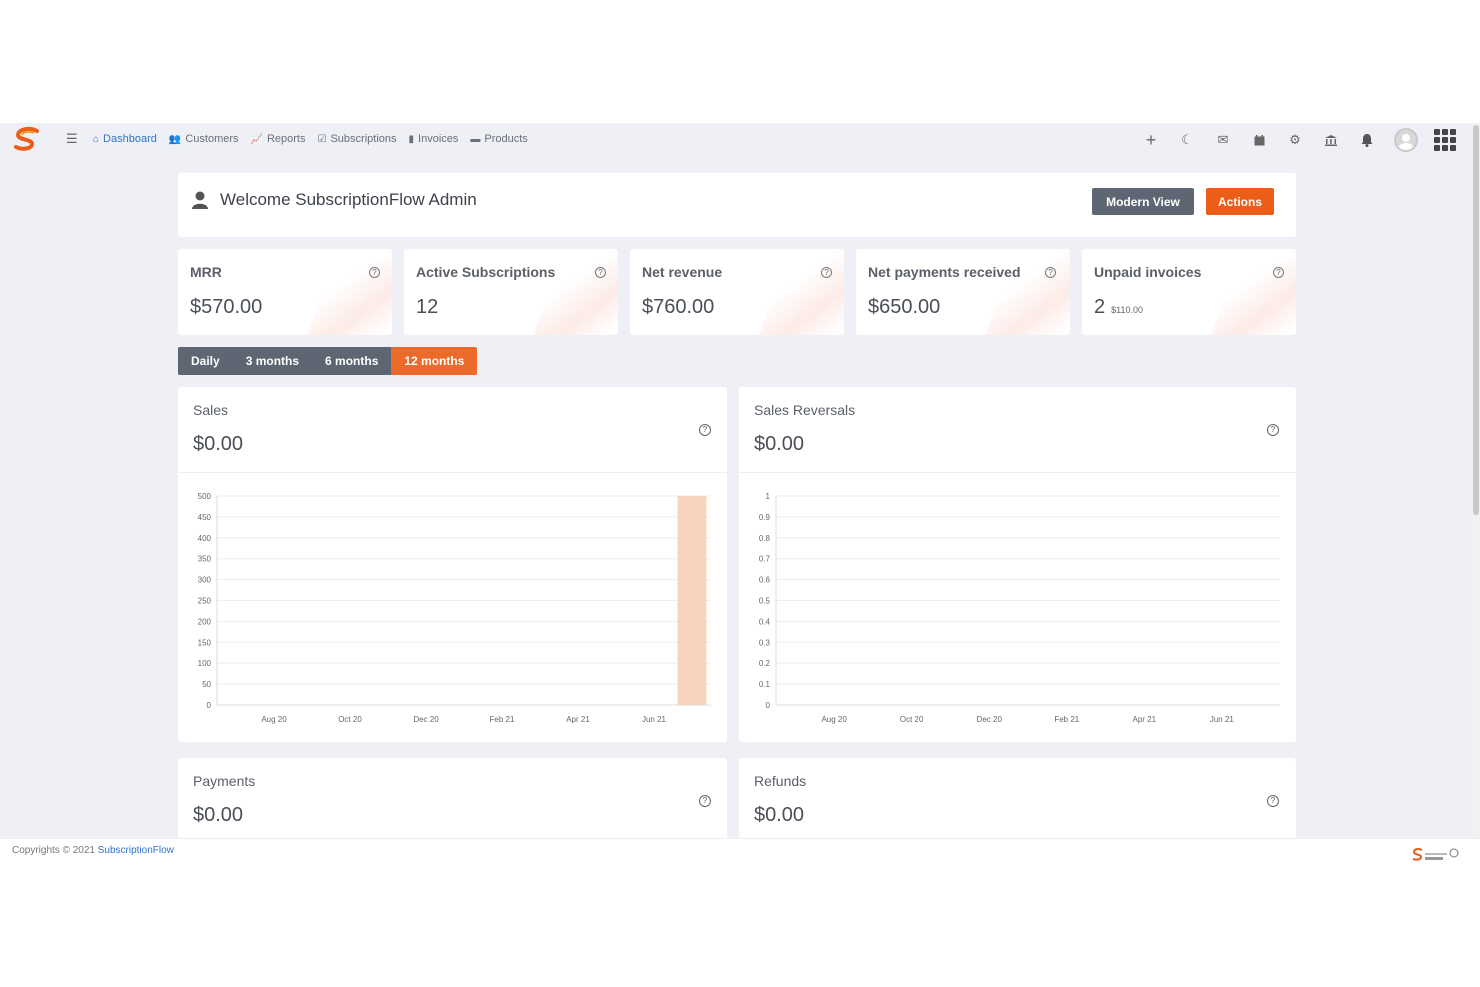  Describe the element at coordinates (125, 139) in the screenshot. I see `nav-item-dashboard: ⌂ Dashboard` at that location.